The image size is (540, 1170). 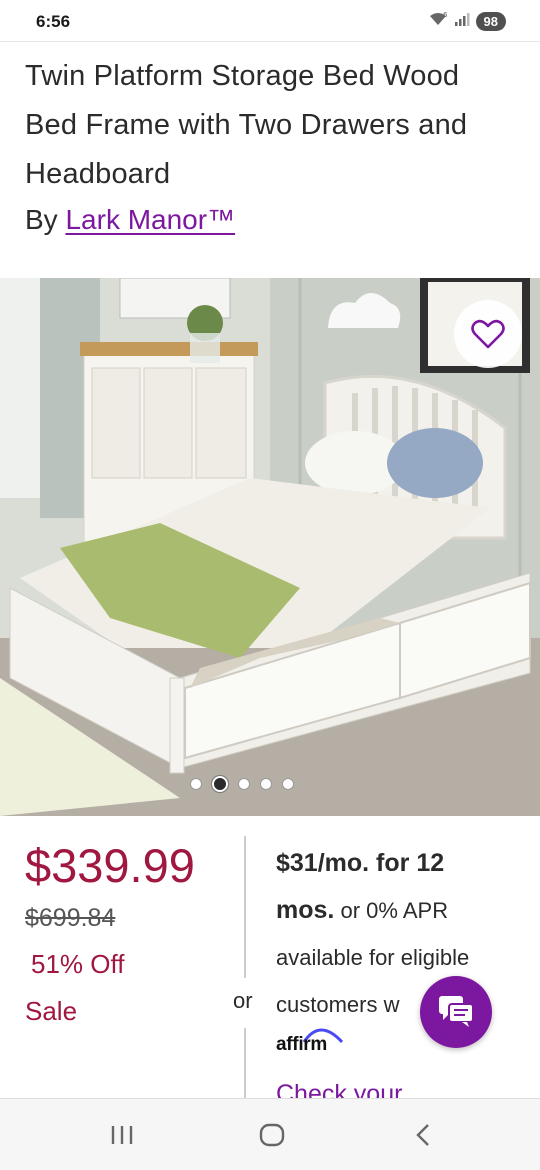 I want to click on financing-amount: $31/mo. for 12, so click(x=360, y=863).